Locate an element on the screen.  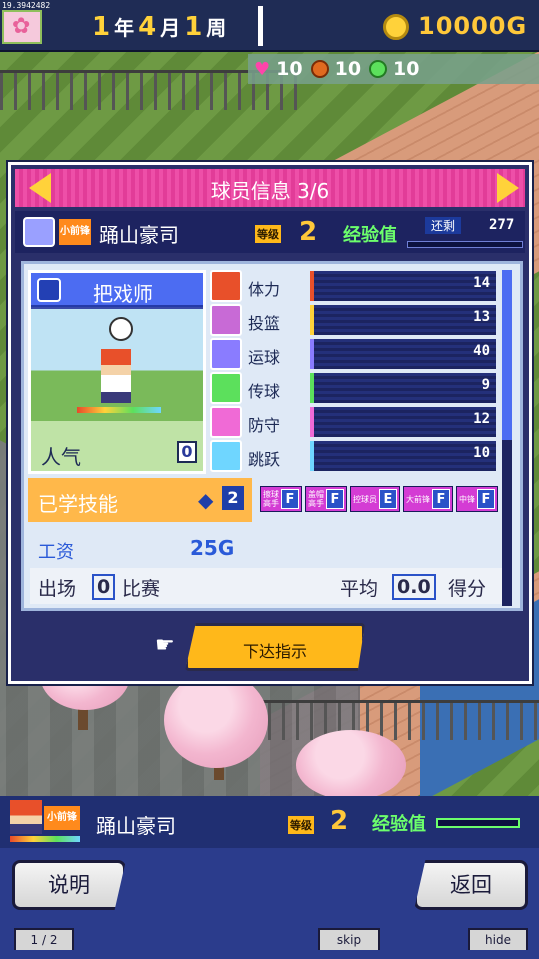
stat-row: 传球 9 is located at coordinates (358, 388).